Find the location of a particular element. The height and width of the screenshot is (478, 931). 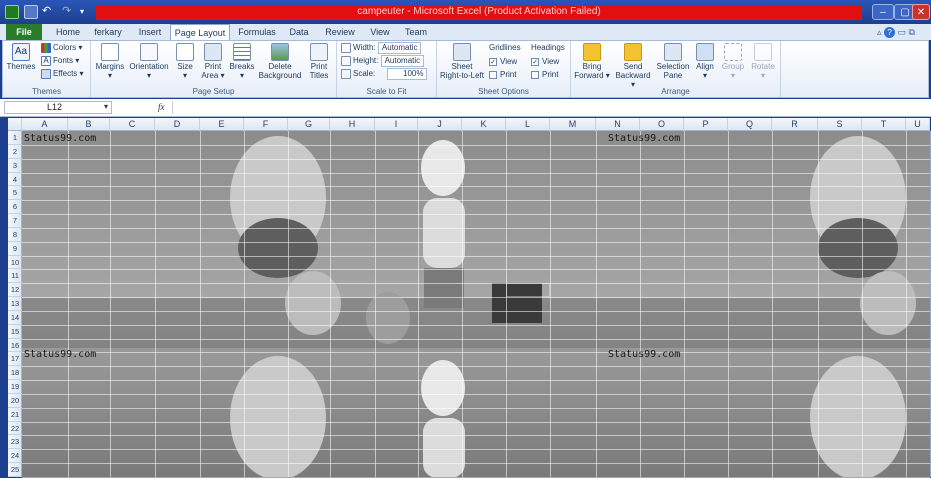

themes-button: Aa Themes is located at coordinates (21, 57).